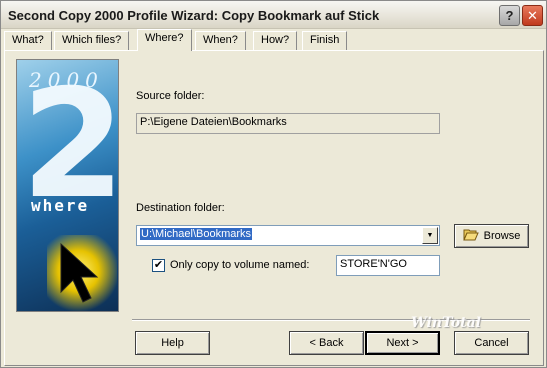  Describe the element at coordinates (430, 235) in the screenshot. I see `chevron-down-icon: ▼` at that location.